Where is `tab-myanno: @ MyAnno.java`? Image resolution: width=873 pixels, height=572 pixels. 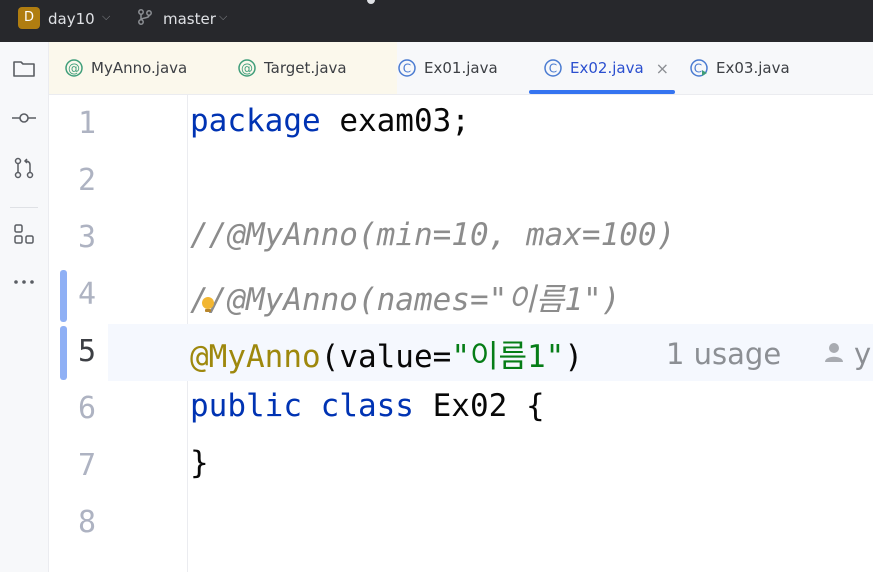
tab-myanno: @ MyAnno.java is located at coordinates (143, 68).